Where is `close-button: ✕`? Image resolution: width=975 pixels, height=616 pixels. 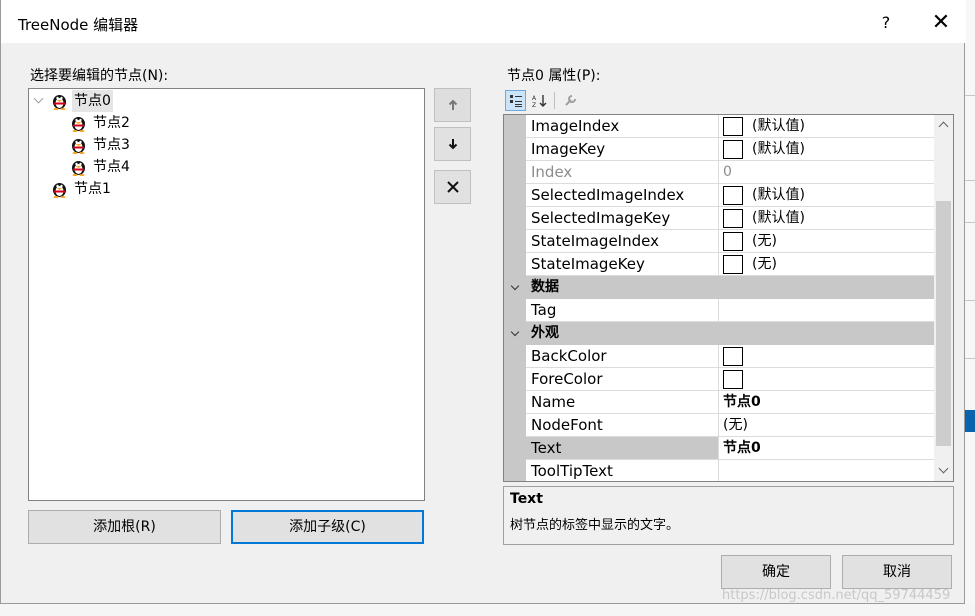 close-button: ✕ is located at coordinates (941, 23).